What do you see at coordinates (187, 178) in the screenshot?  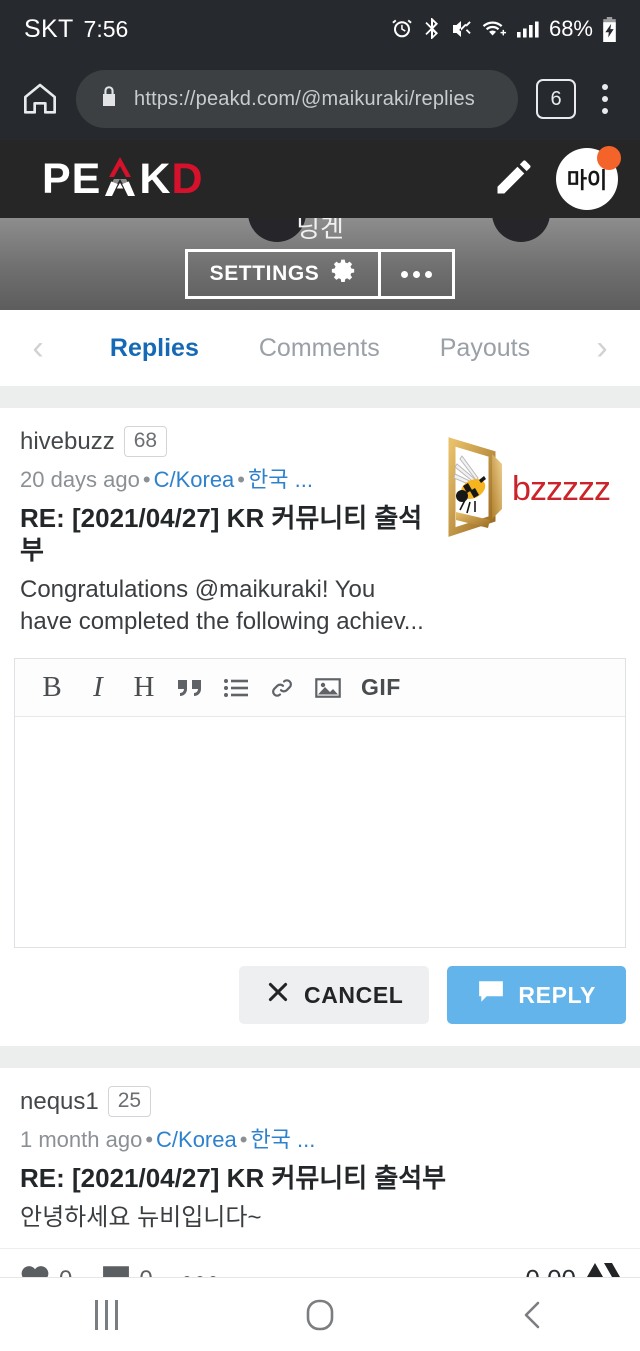 I see `logo-d-text: D` at bounding box center [187, 178].